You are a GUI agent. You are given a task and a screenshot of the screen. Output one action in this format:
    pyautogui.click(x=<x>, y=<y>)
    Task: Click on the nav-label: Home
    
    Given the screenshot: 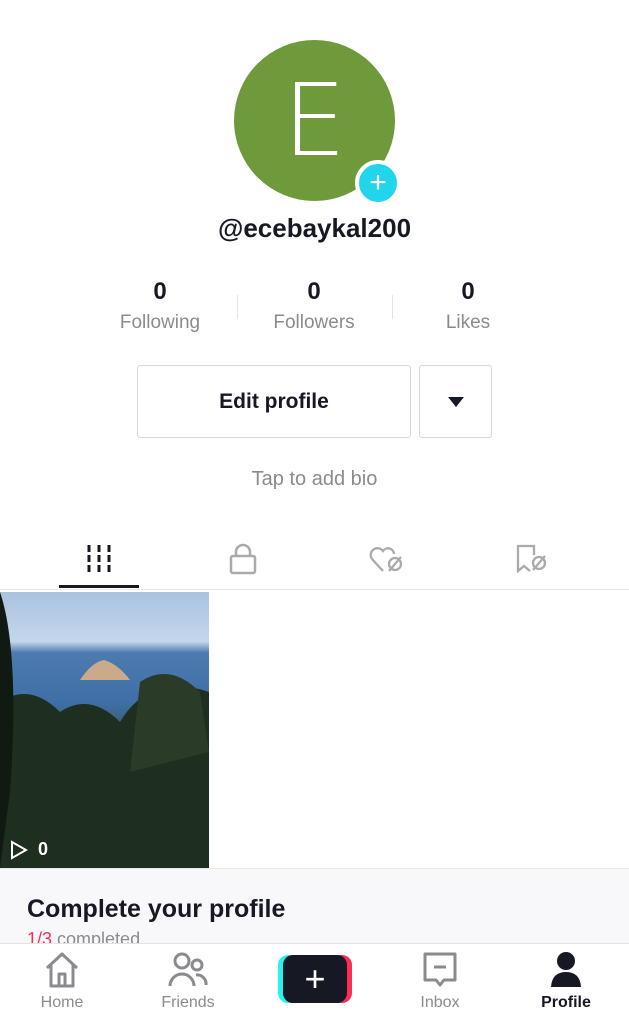 What is the action you would take?
    pyautogui.click(x=62, y=1002)
    